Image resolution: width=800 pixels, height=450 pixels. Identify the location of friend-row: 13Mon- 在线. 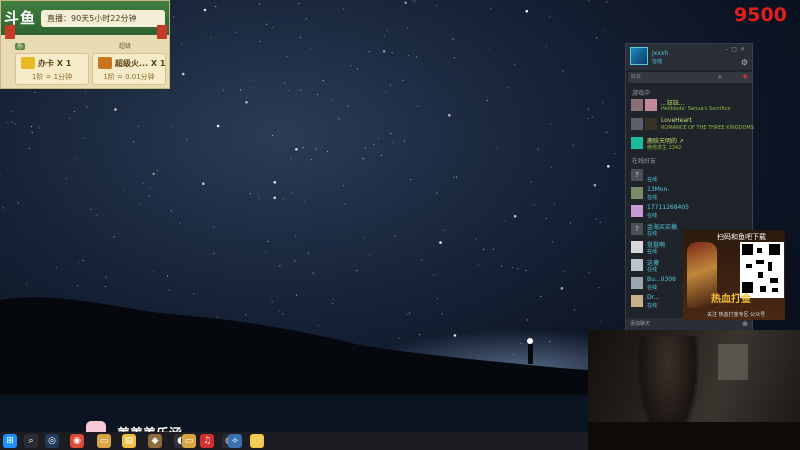
(691, 194).